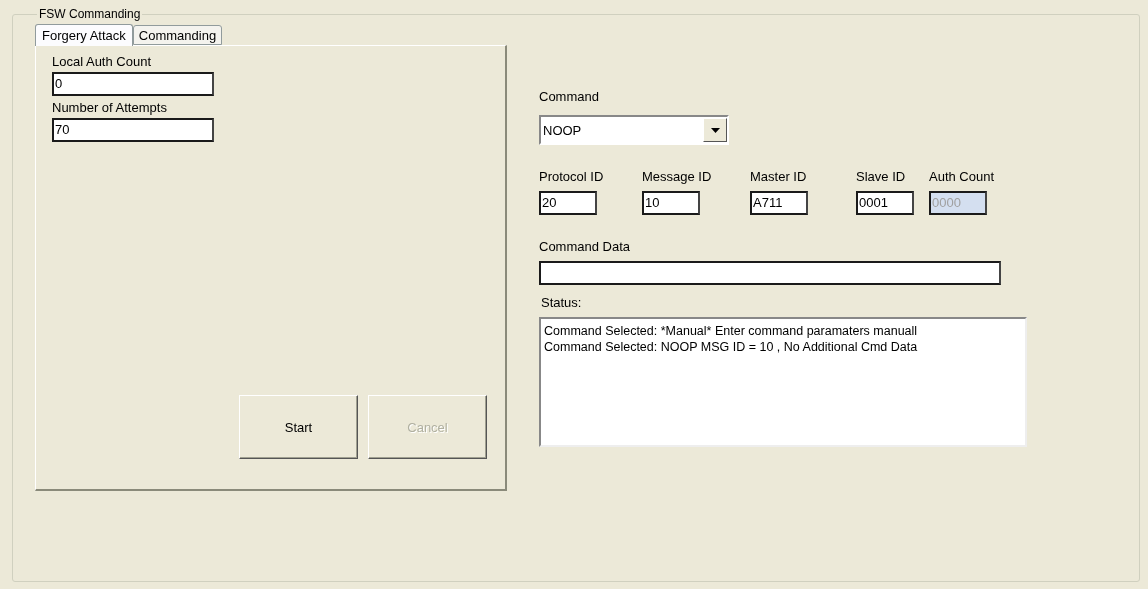  What do you see at coordinates (671, 203) in the screenshot?
I see `input-field: 10` at bounding box center [671, 203].